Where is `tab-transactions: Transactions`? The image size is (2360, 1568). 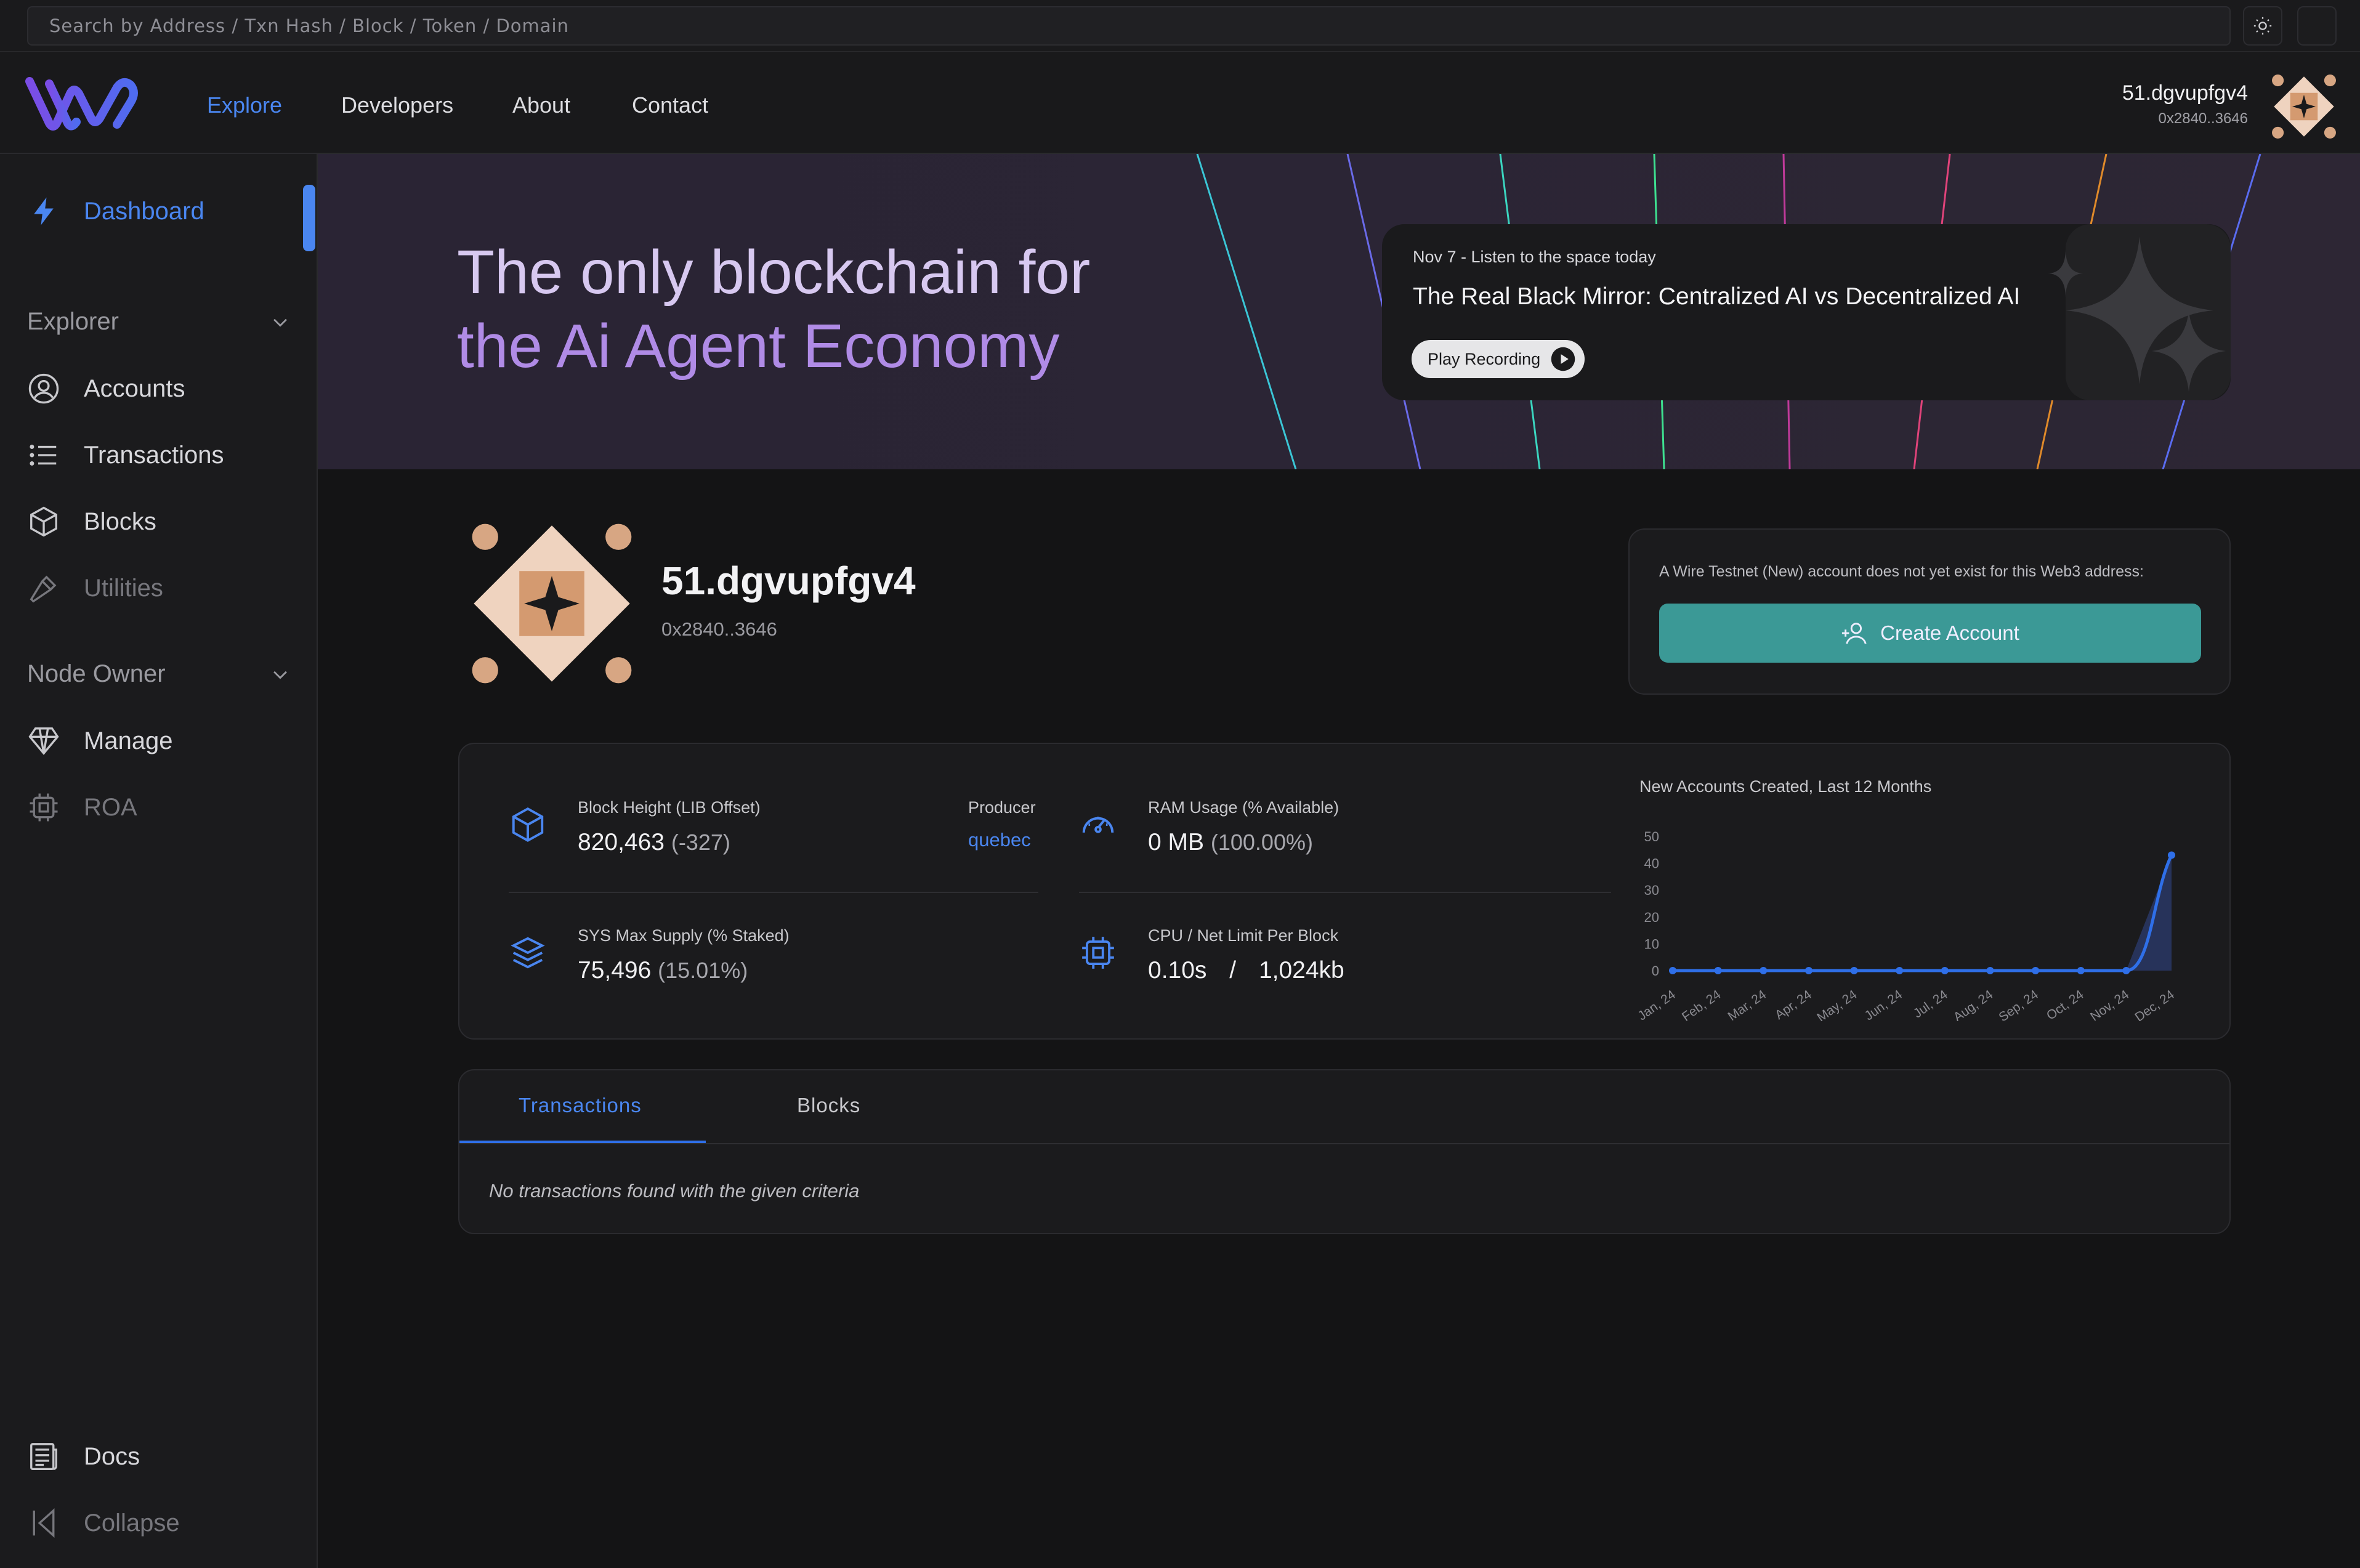
tab-transactions: Transactions is located at coordinates (580, 1106).